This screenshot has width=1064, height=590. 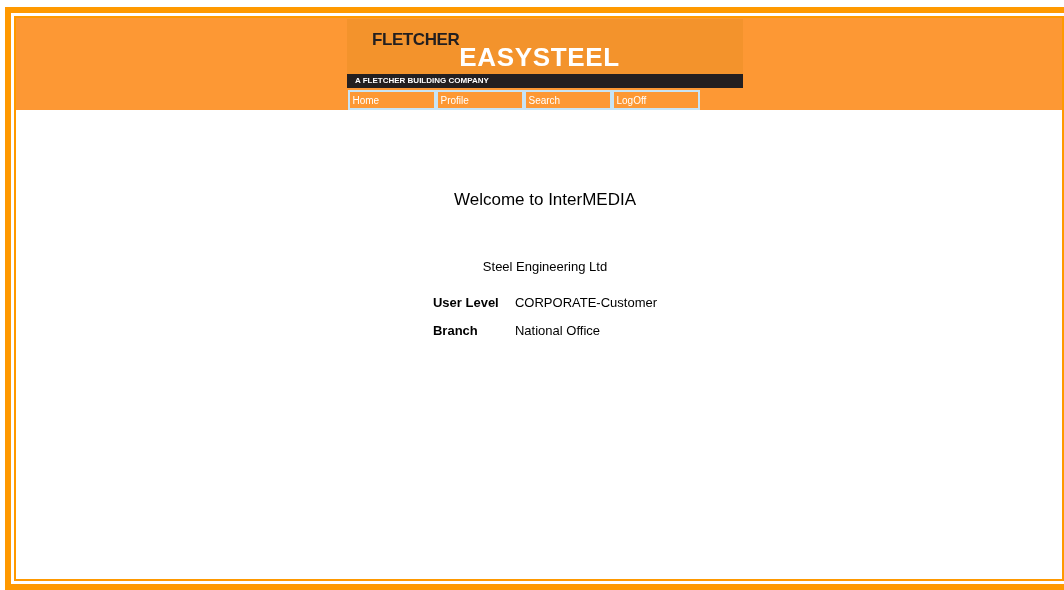 What do you see at coordinates (544, 266) in the screenshot?
I see `company-name: Steel Engineering Ltd` at bounding box center [544, 266].